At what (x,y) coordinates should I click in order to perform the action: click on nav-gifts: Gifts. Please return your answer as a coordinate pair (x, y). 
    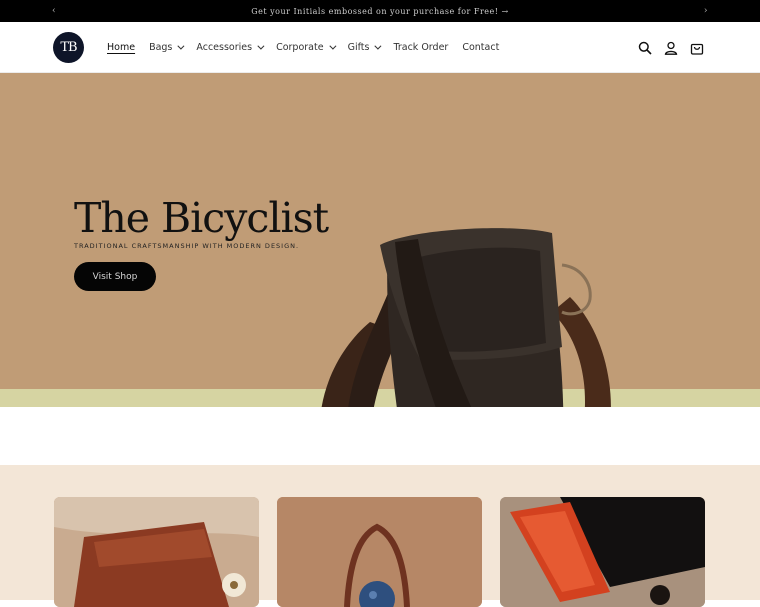
    Looking at the image, I should click on (364, 47).